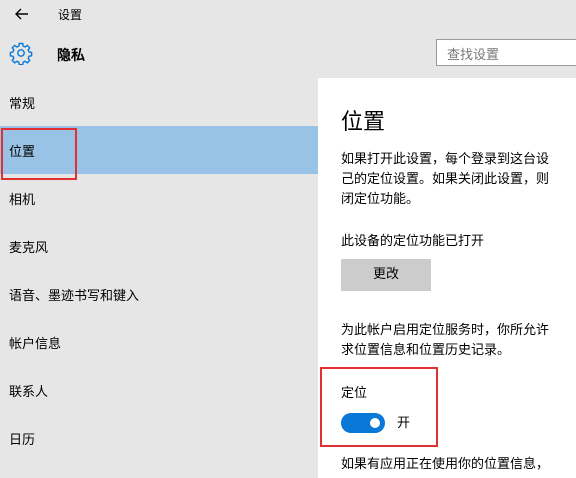 Image resolution: width=576 pixels, height=478 pixels. What do you see at coordinates (506, 52) in the screenshot?
I see `search-input: 查找设置` at bounding box center [506, 52].